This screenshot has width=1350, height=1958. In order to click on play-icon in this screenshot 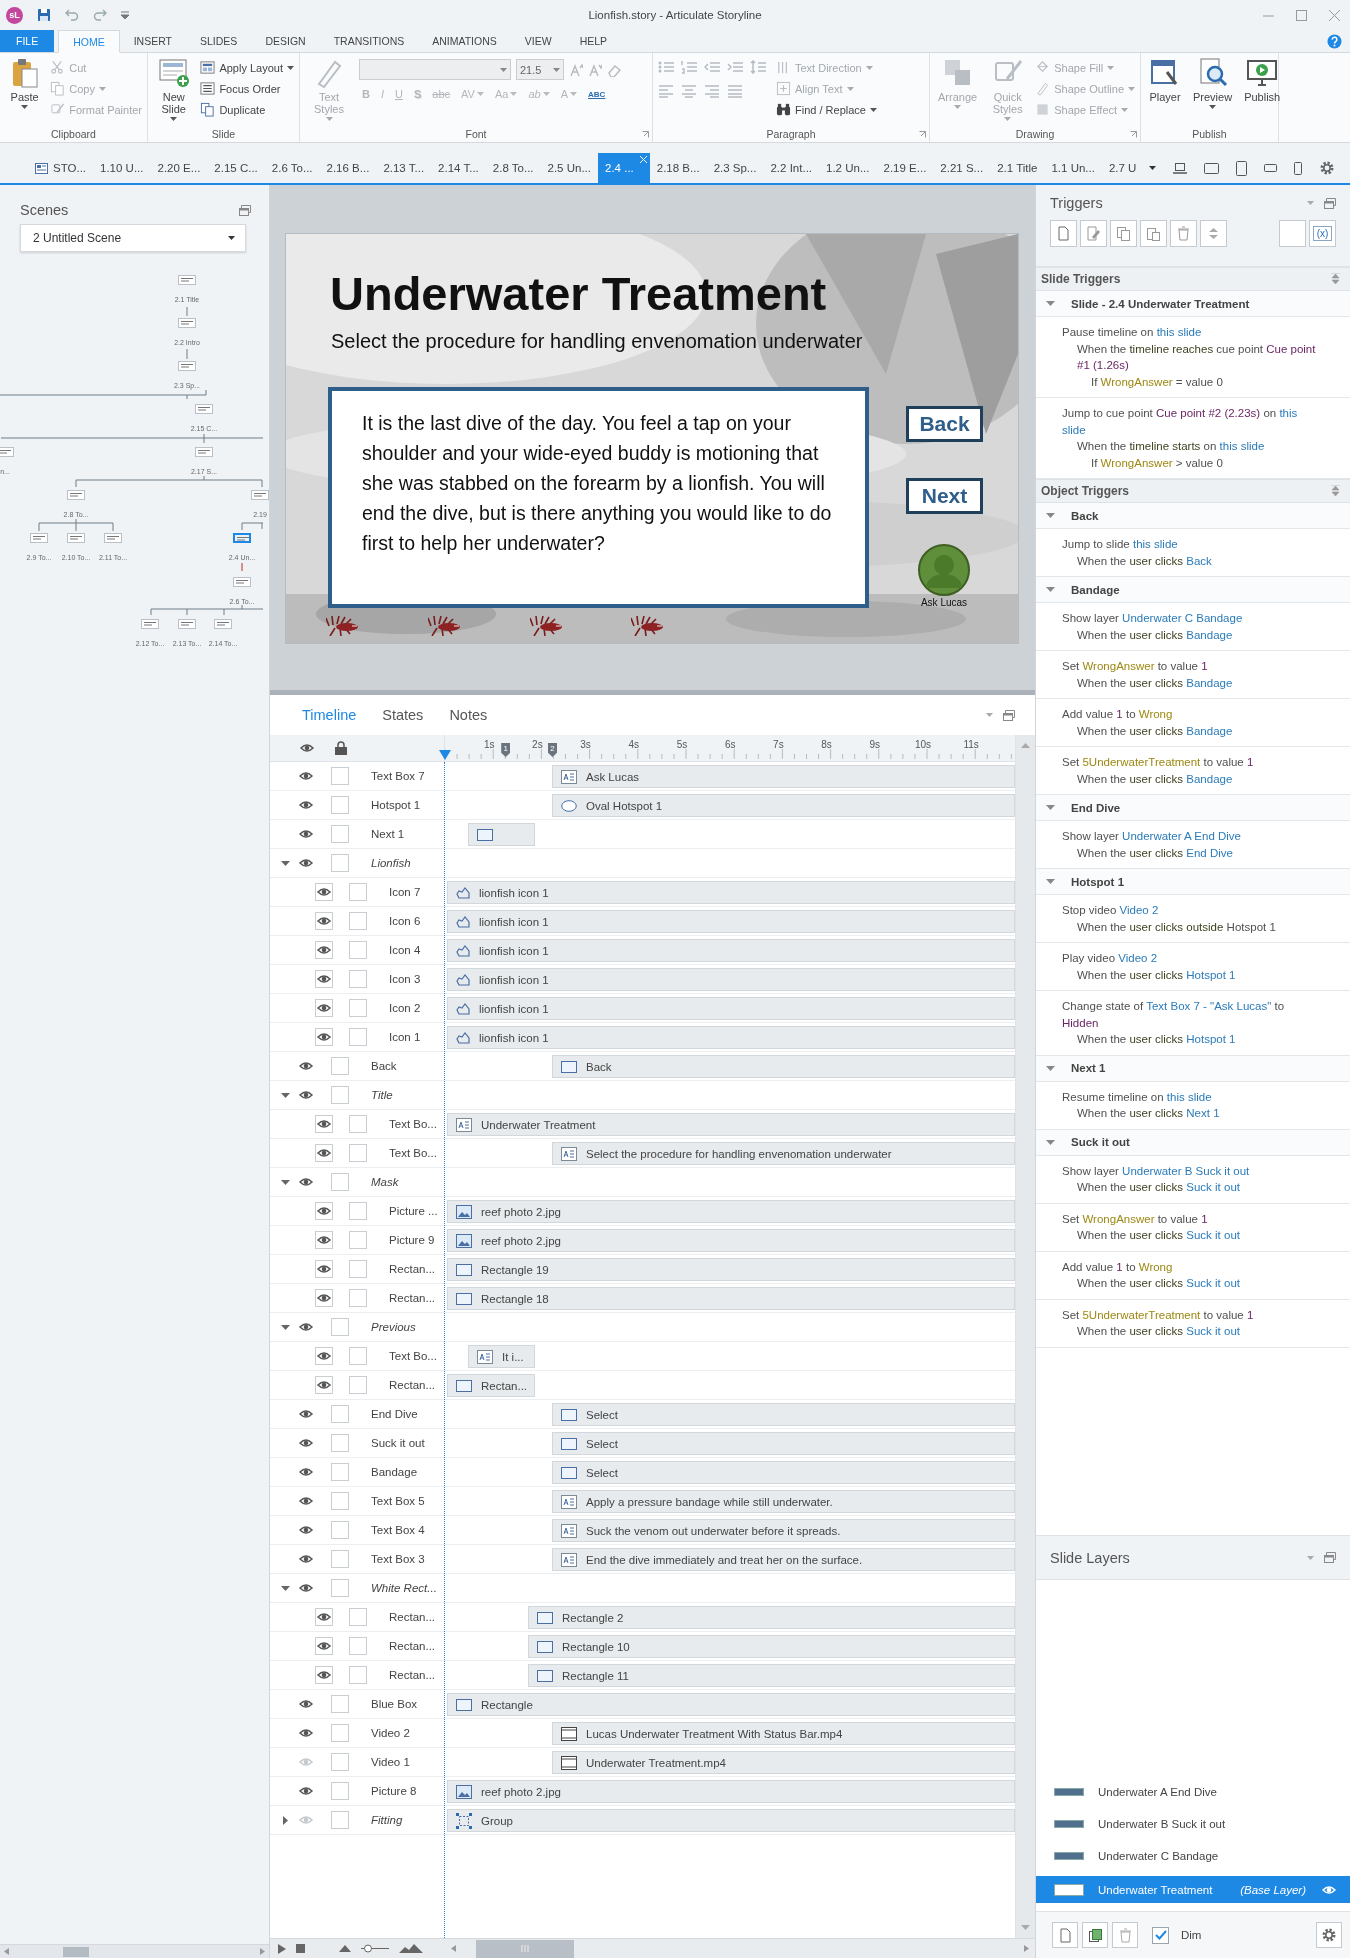, I will do `click(282, 1948)`.